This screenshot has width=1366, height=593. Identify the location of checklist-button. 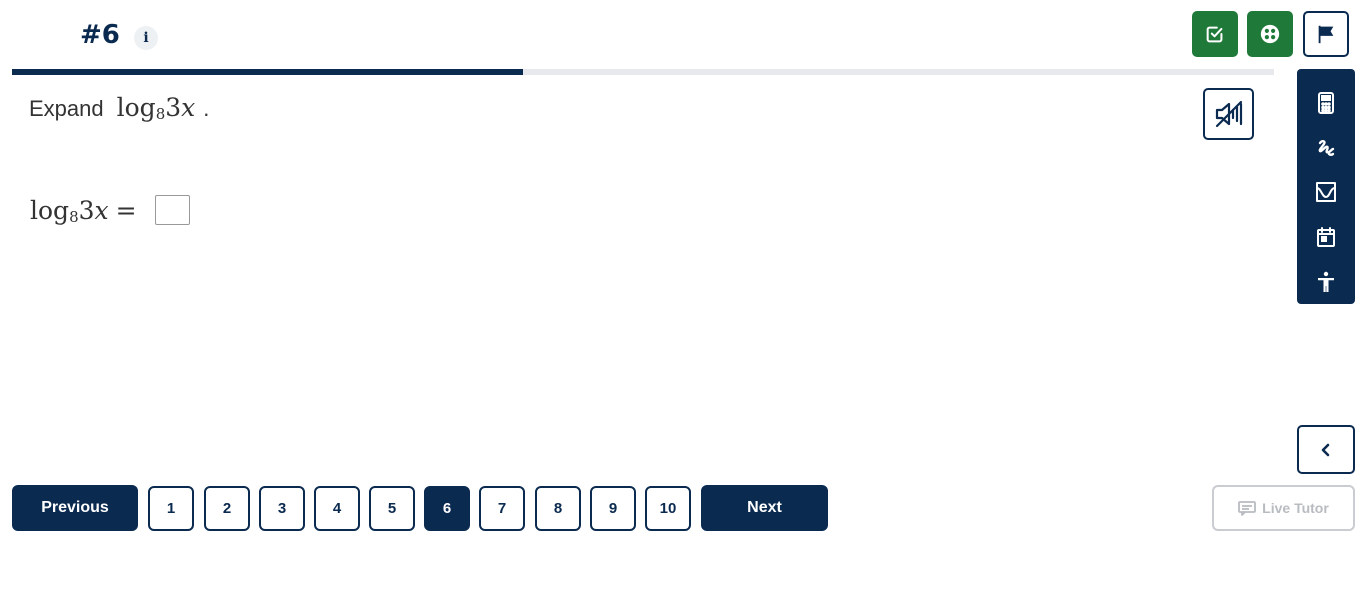
(1215, 34).